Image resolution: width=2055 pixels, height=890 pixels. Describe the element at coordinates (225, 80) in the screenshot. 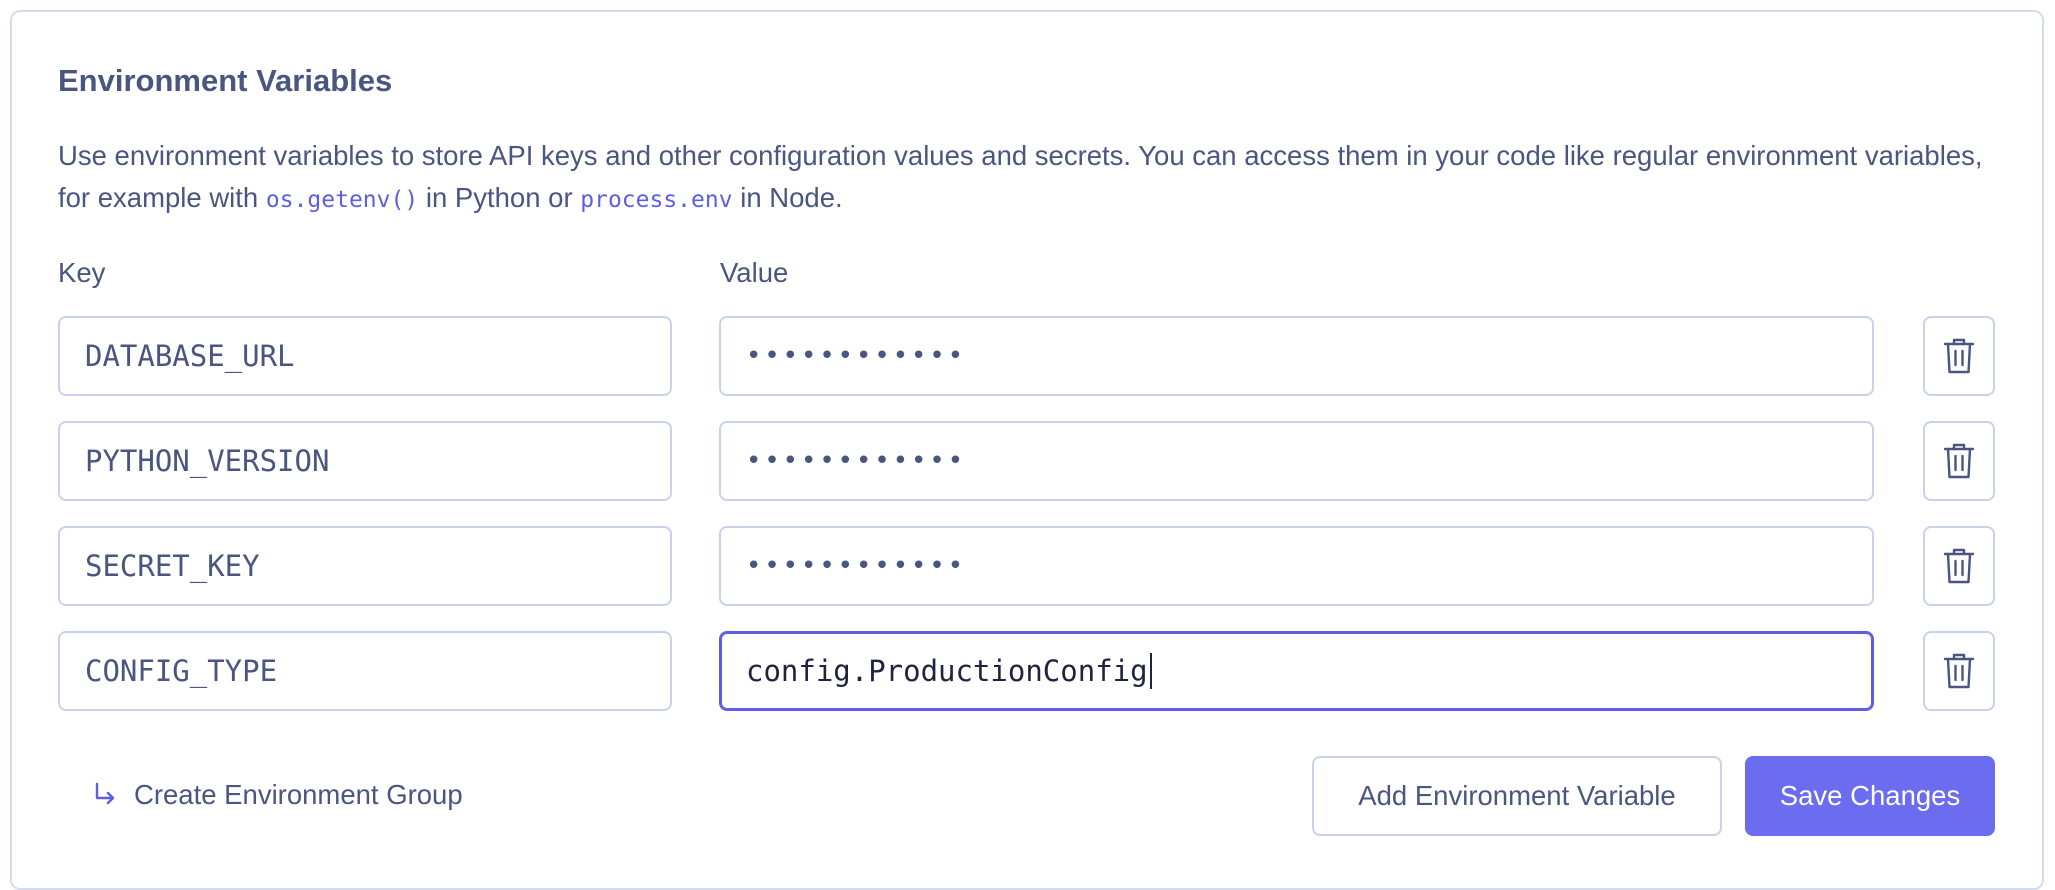

I see `section-title: Environment Variables` at that location.